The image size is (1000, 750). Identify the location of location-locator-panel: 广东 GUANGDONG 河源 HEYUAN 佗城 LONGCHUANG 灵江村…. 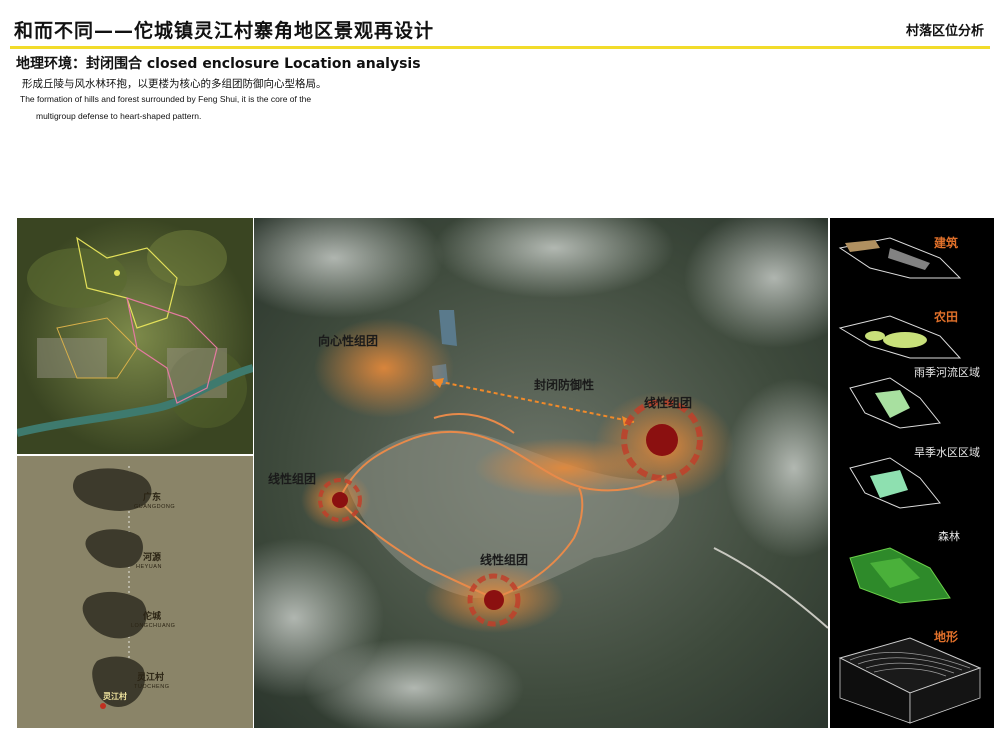
(135, 592).